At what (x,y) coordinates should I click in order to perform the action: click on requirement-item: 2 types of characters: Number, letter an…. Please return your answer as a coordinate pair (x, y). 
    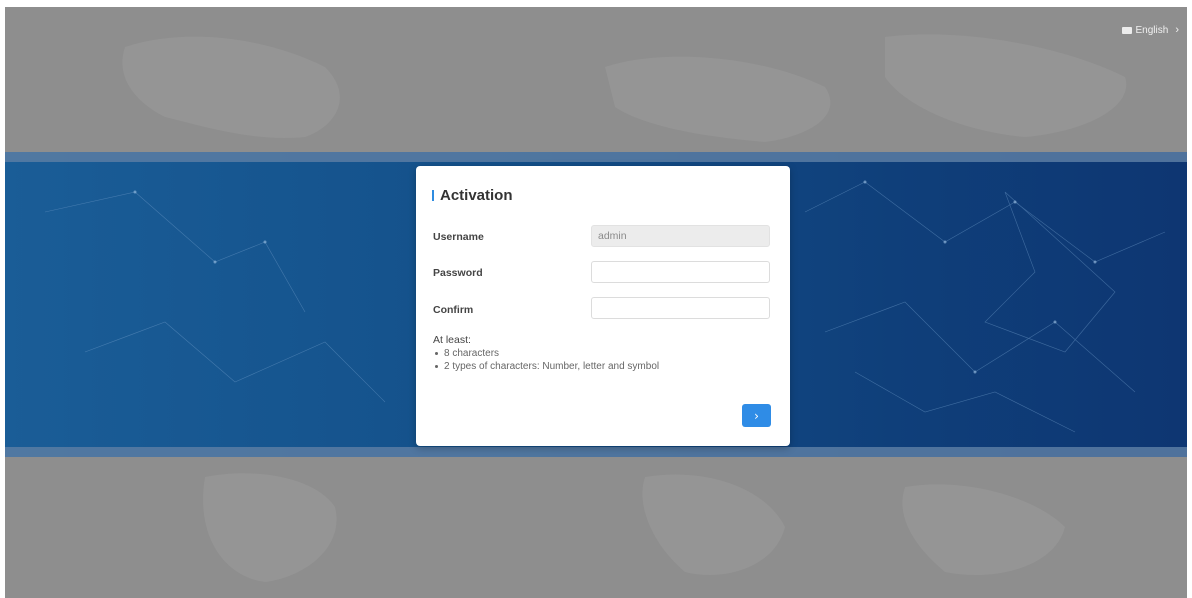
    Looking at the image, I should click on (546, 366).